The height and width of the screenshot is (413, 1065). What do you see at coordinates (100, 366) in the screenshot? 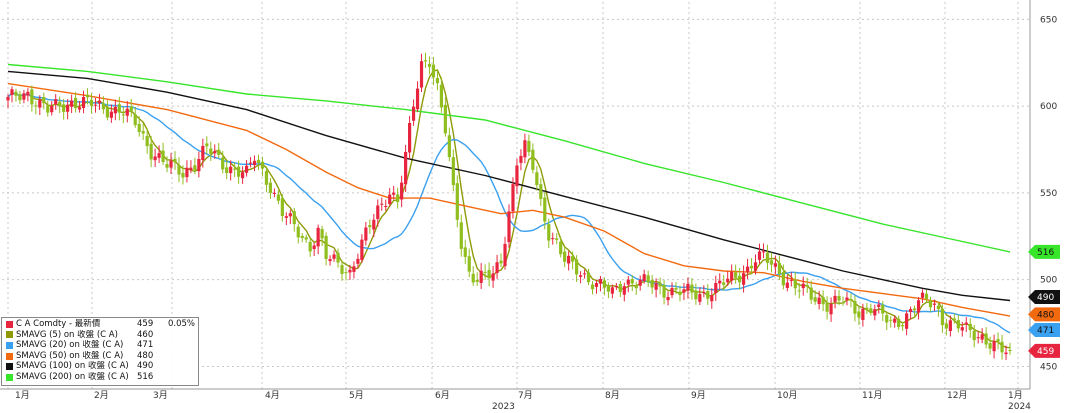
I see `legend-row: SMAVG (100) on 收盤 (C A) 490` at bounding box center [100, 366].